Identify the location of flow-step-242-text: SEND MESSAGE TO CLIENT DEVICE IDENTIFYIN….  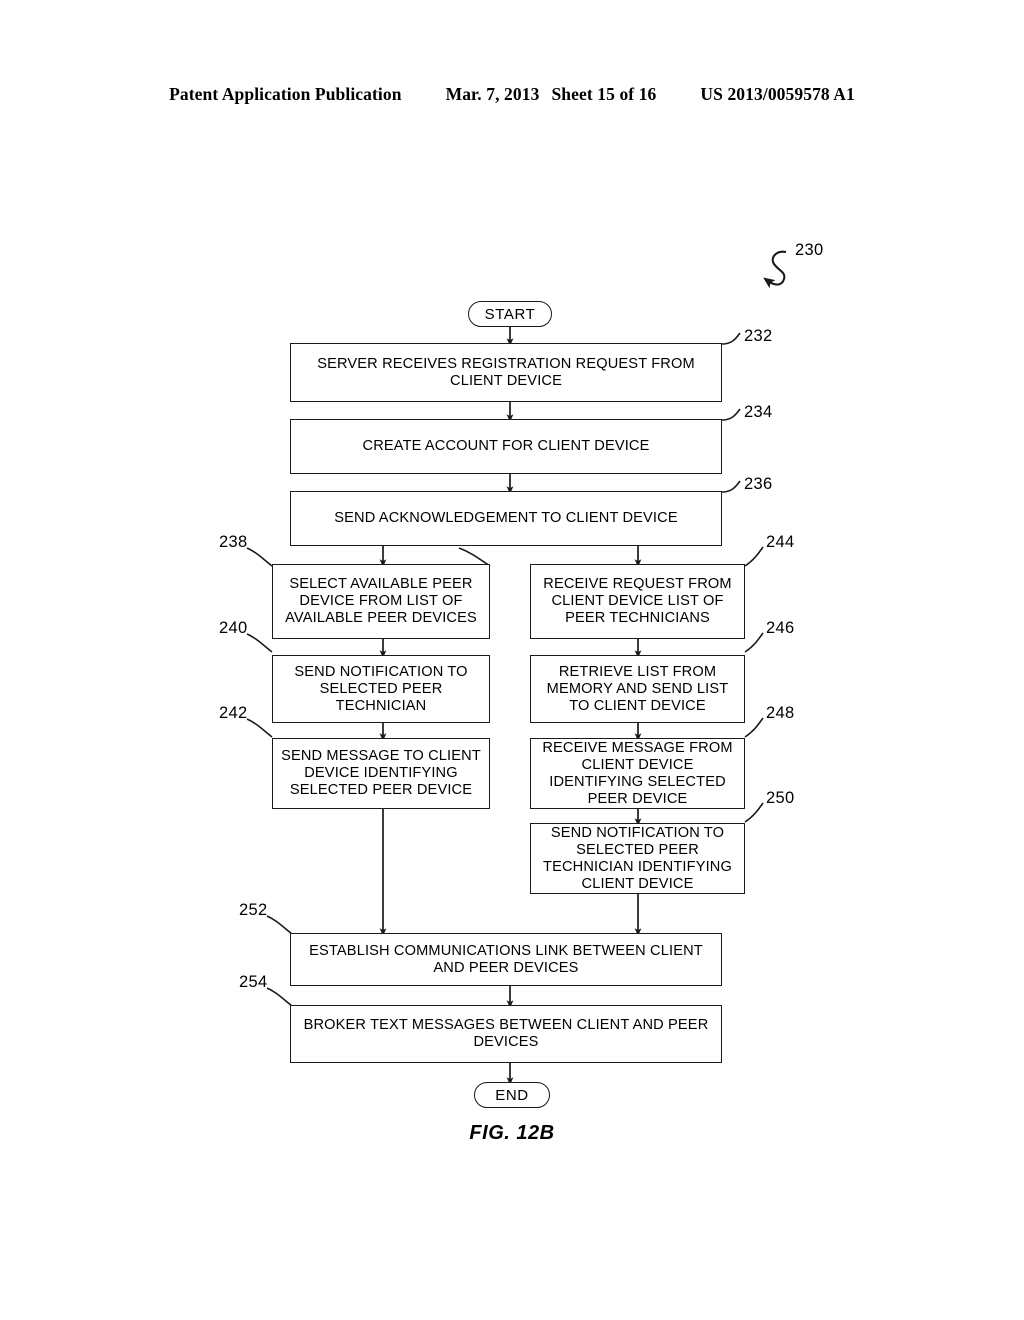
(381, 773).